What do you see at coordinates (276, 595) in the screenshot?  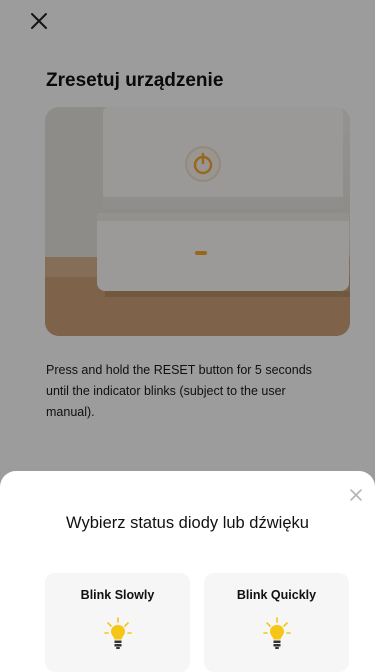 I see `option-label: Blink Quickly` at bounding box center [276, 595].